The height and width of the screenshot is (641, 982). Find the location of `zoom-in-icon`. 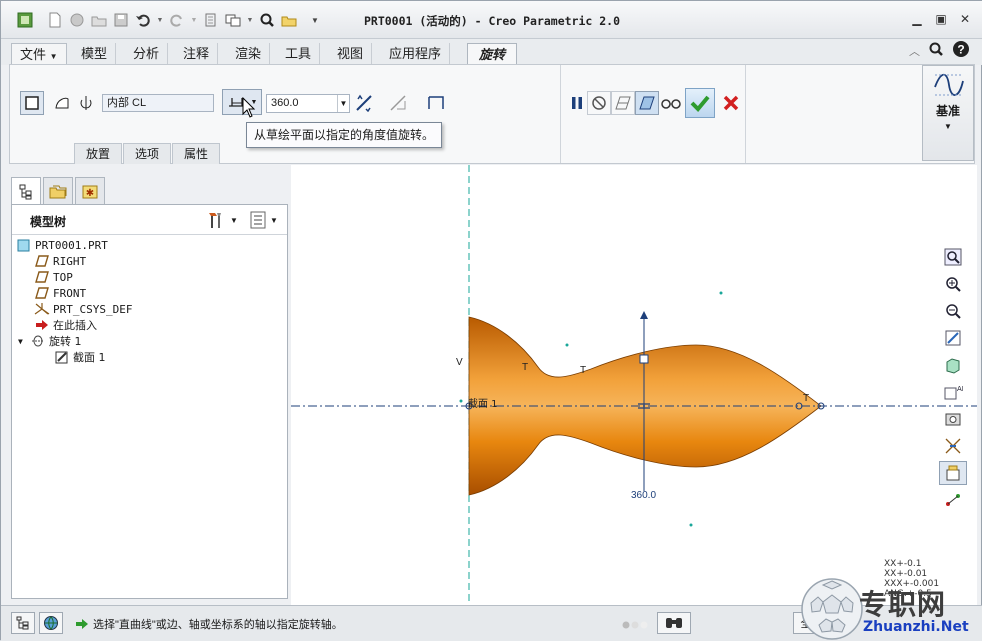

zoom-in-icon is located at coordinates (953, 284).